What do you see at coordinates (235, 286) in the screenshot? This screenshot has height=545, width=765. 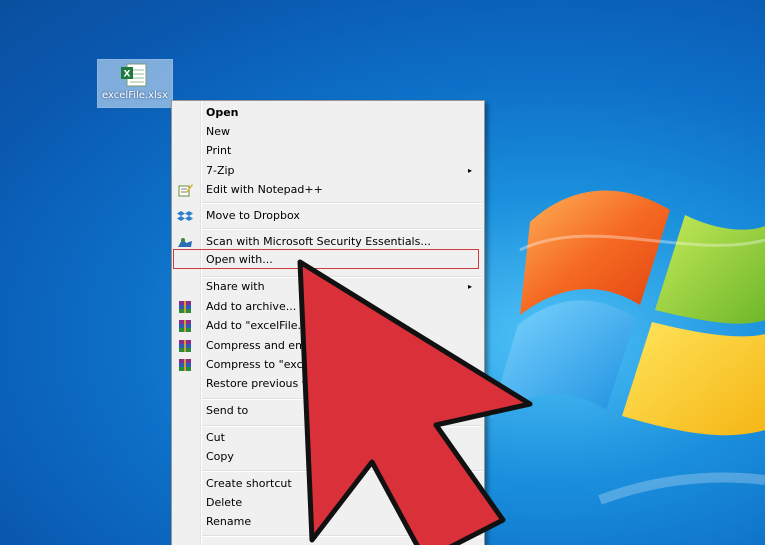 I see `menu-item-label: Share with` at bounding box center [235, 286].